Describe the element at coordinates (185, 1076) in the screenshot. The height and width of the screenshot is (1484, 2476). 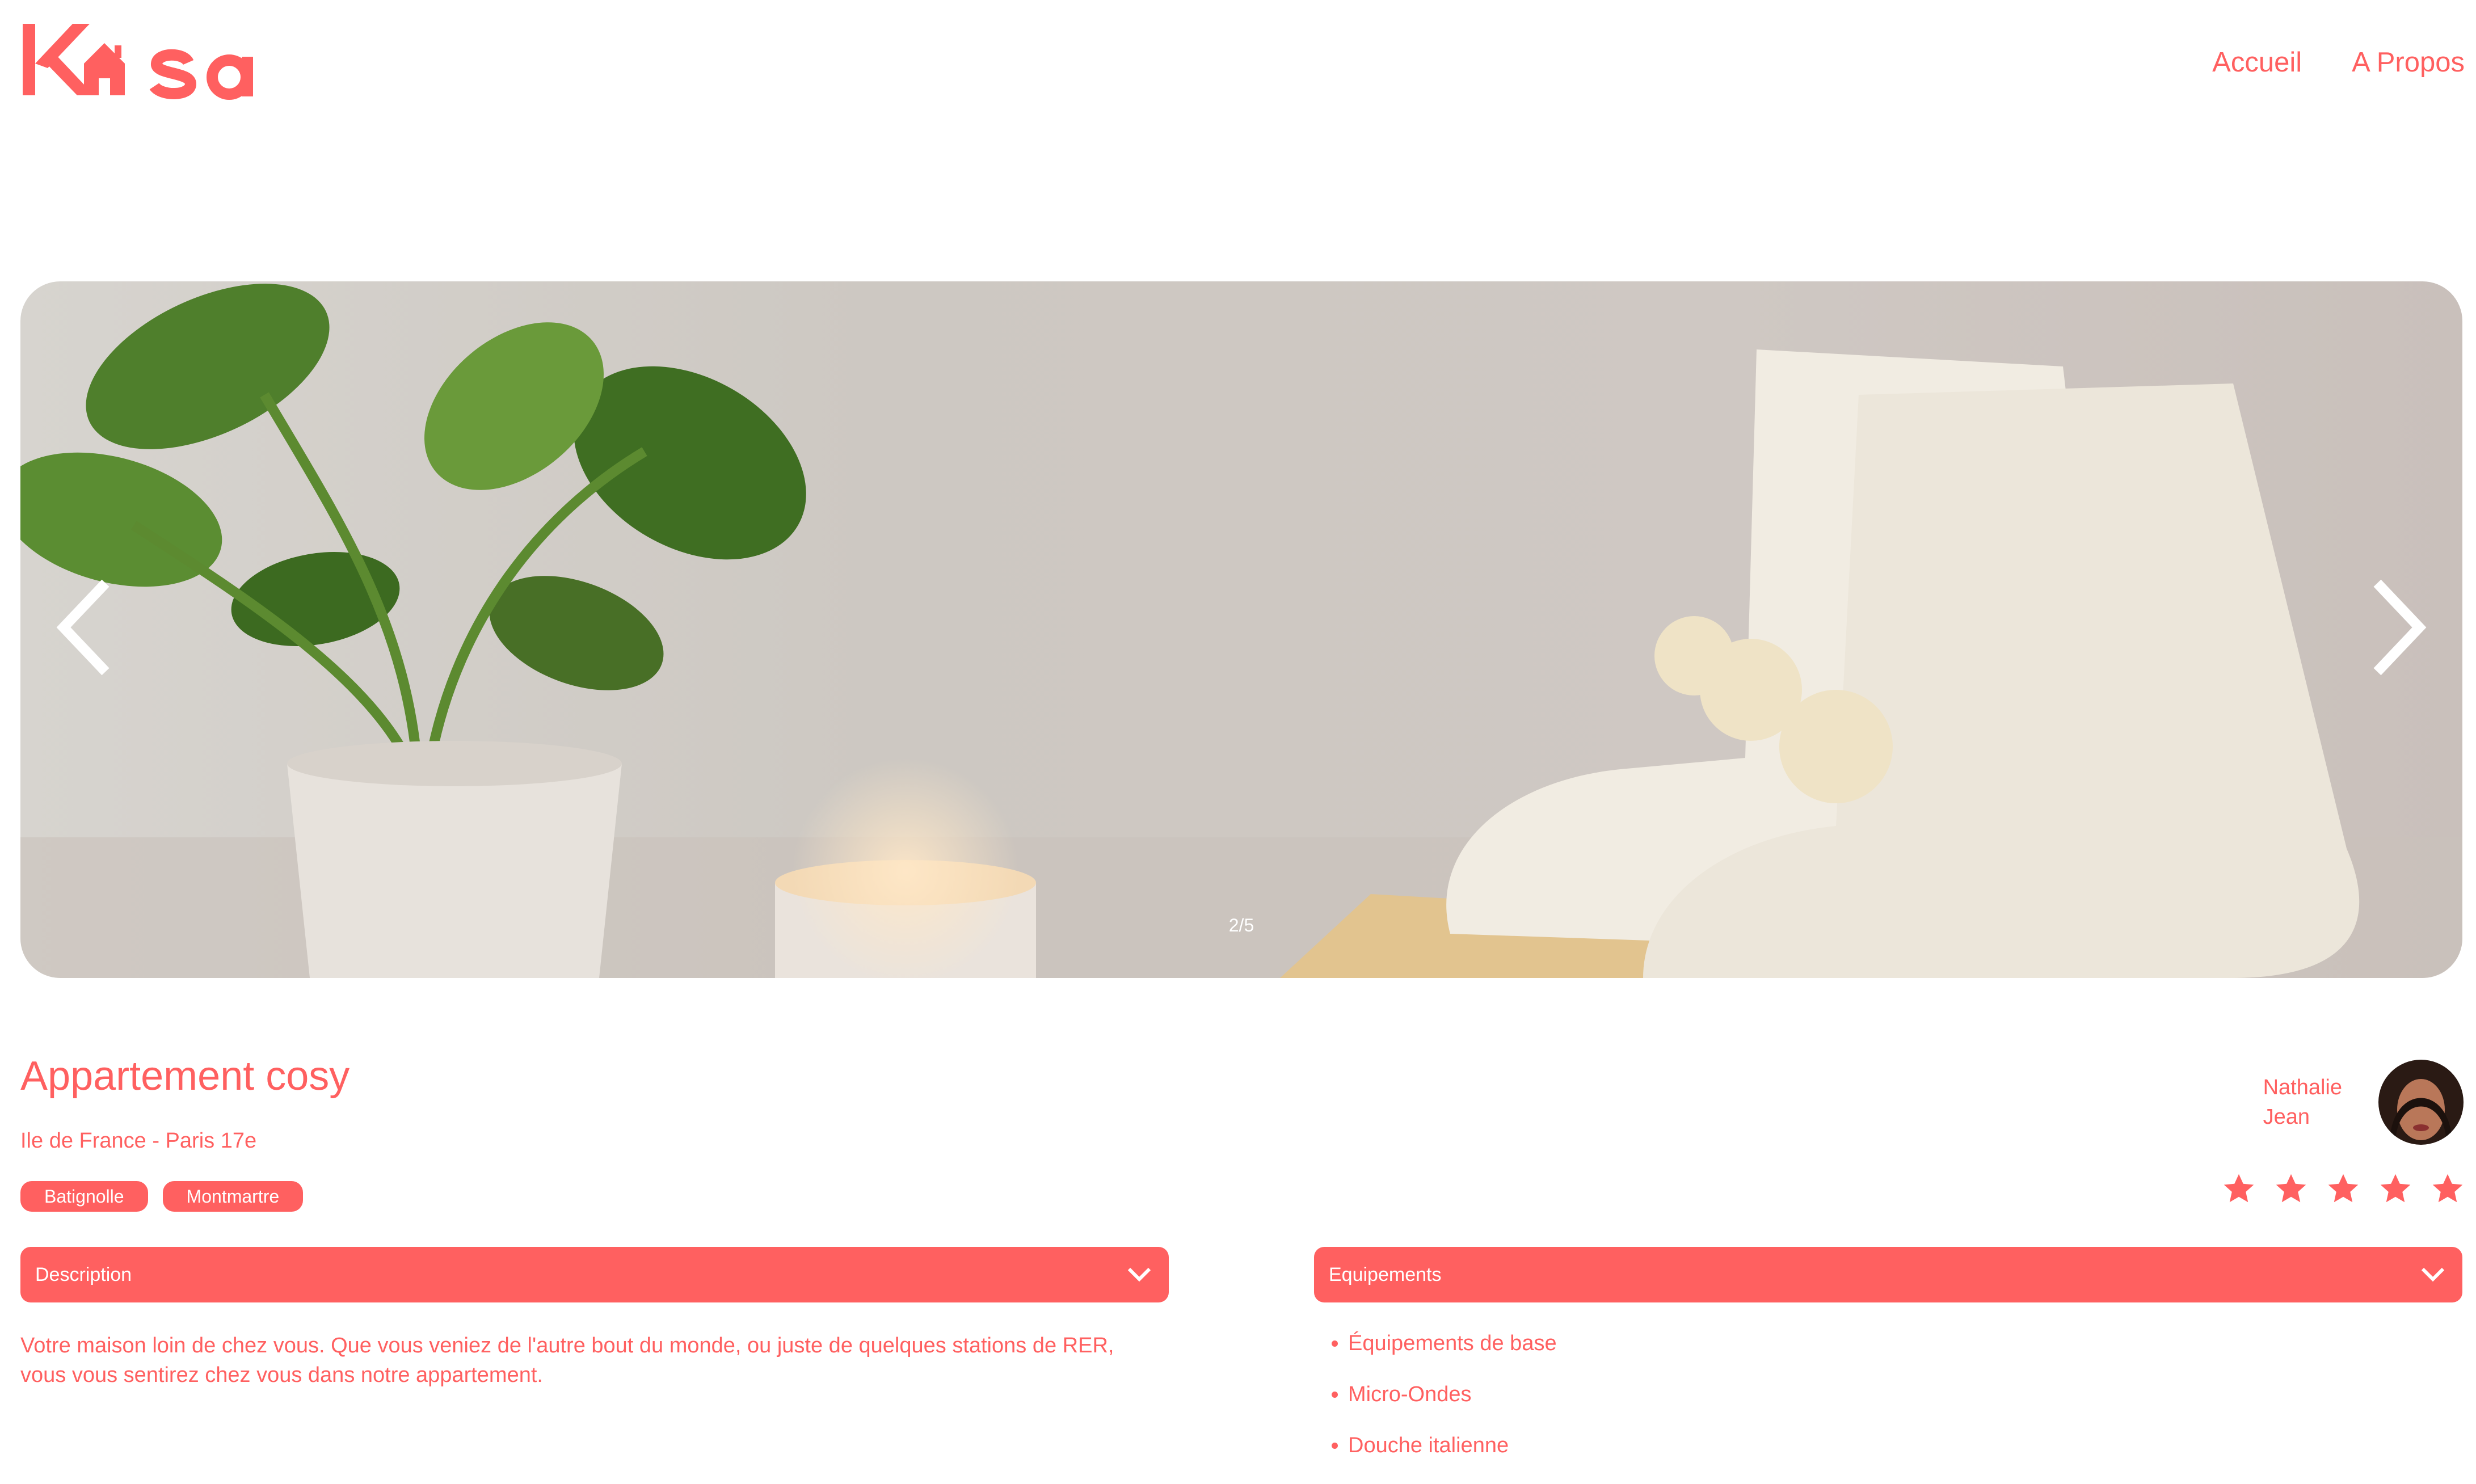
I see `listing-title: Appartement cosy` at that location.